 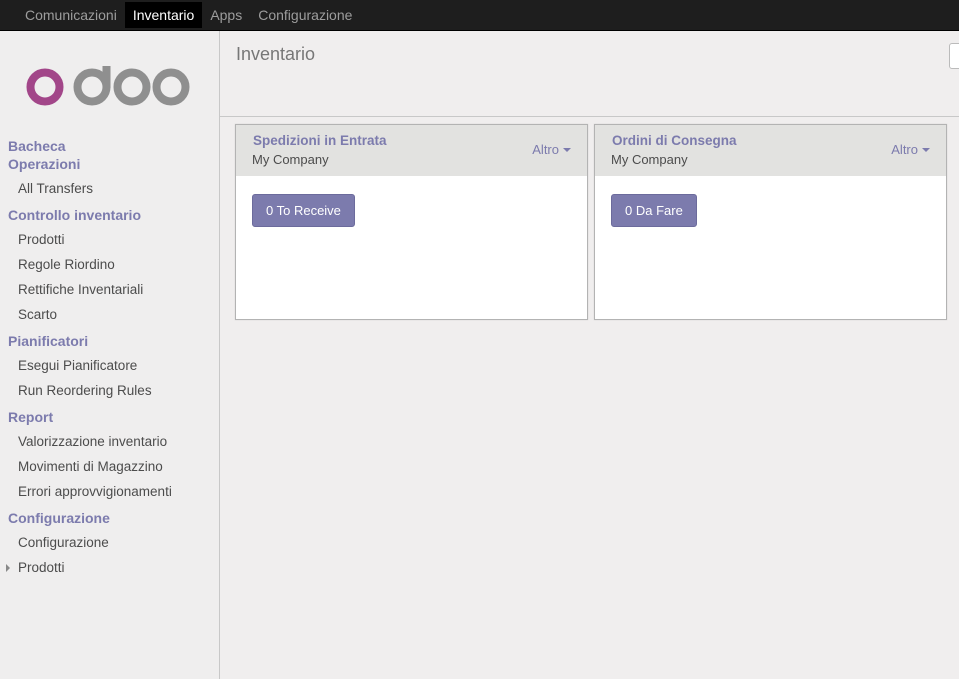 What do you see at coordinates (320, 140) in the screenshot?
I see `card-title: Spedizioni in Entrata` at bounding box center [320, 140].